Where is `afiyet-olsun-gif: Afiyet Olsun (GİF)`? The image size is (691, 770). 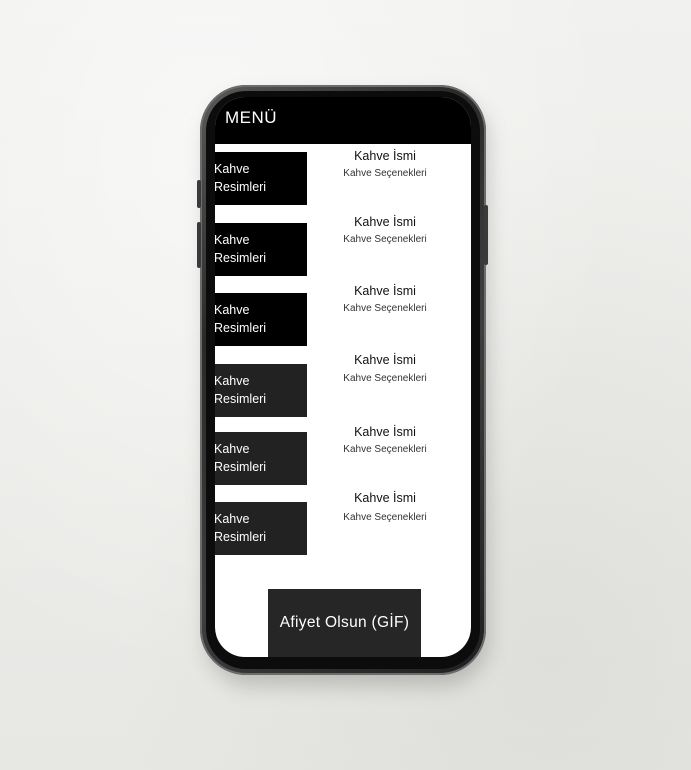
afiyet-olsun-gif: Afiyet Olsun (GİF) is located at coordinates (344, 623).